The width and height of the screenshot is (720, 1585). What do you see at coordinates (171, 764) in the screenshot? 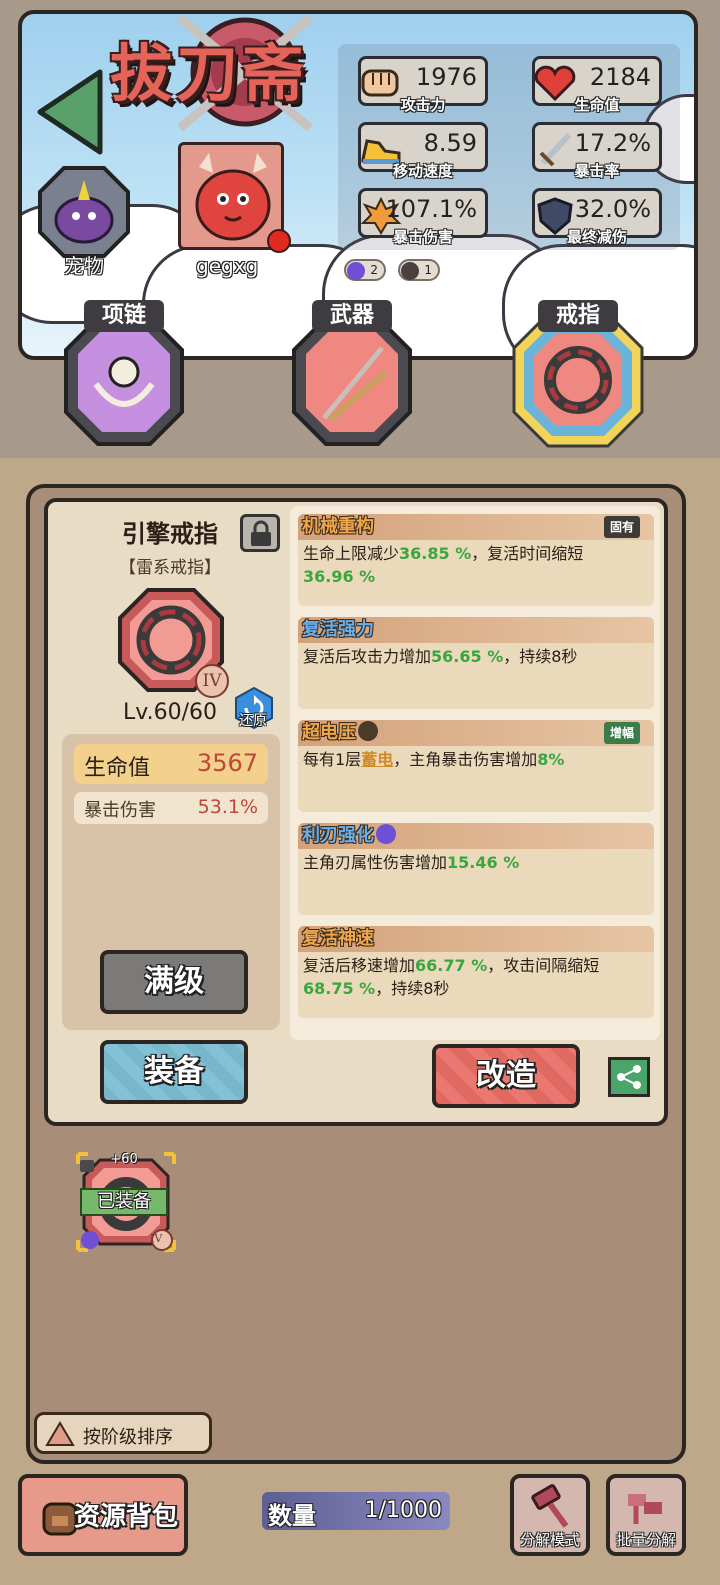
I see `main-stat-row: 生命值 3567` at bounding box center [171, 764].